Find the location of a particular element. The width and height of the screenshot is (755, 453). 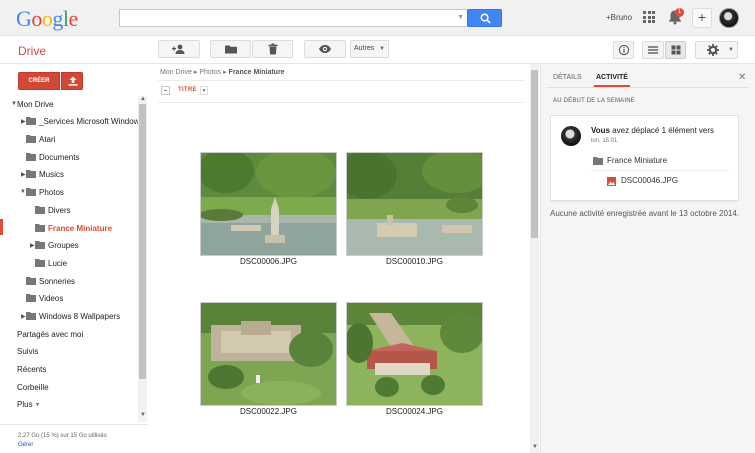

breadcrumb-item-photos: Photos is located at coordinates (210, 72).